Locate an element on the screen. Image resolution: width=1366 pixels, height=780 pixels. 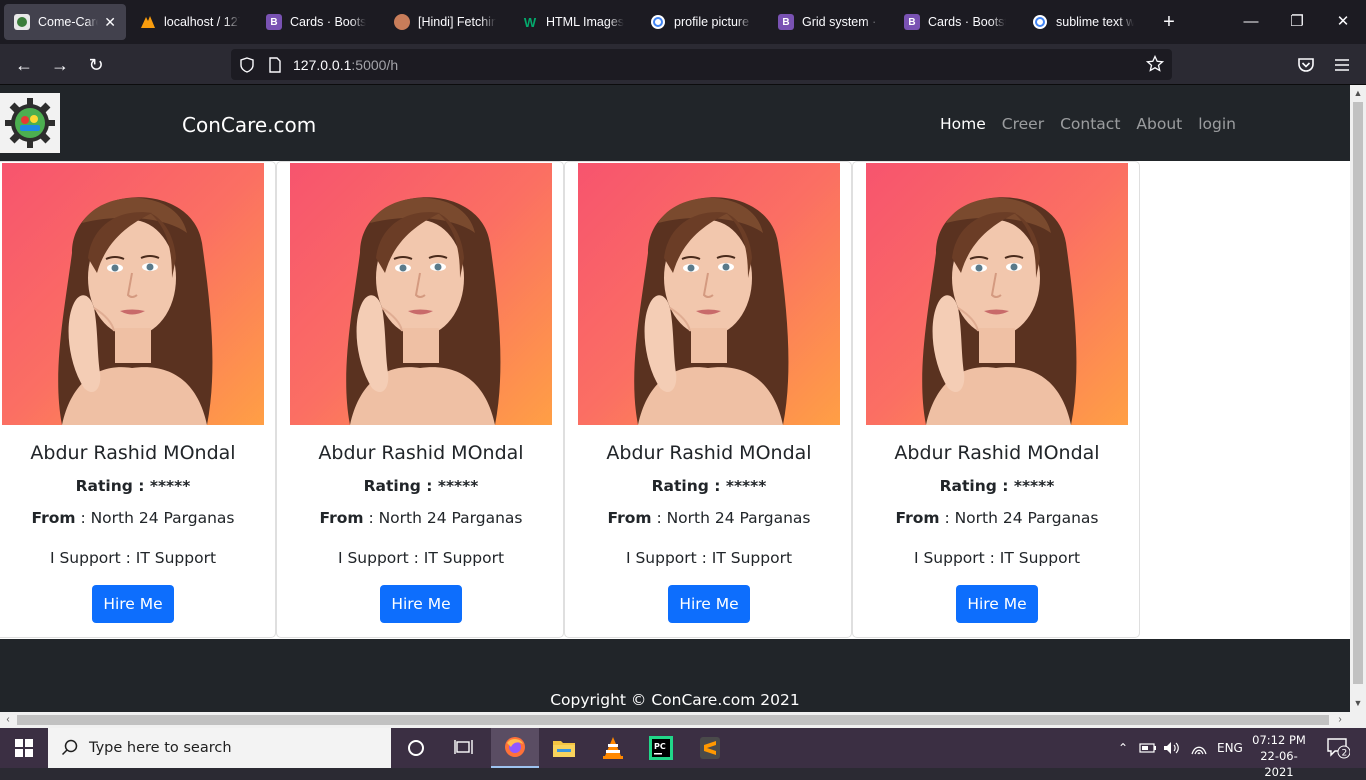
windows-icon is located at coordinates (24, 748).